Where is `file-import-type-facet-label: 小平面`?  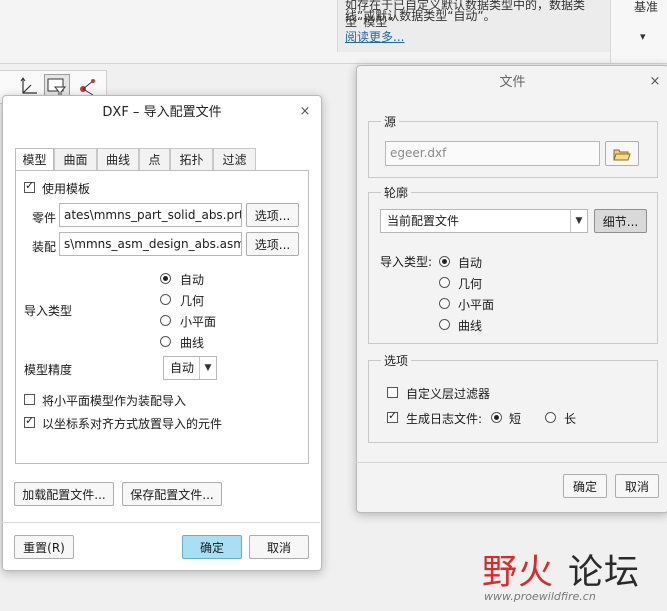
file-import-type-facet-label: 小平面 is located at coordinates (476, 305).